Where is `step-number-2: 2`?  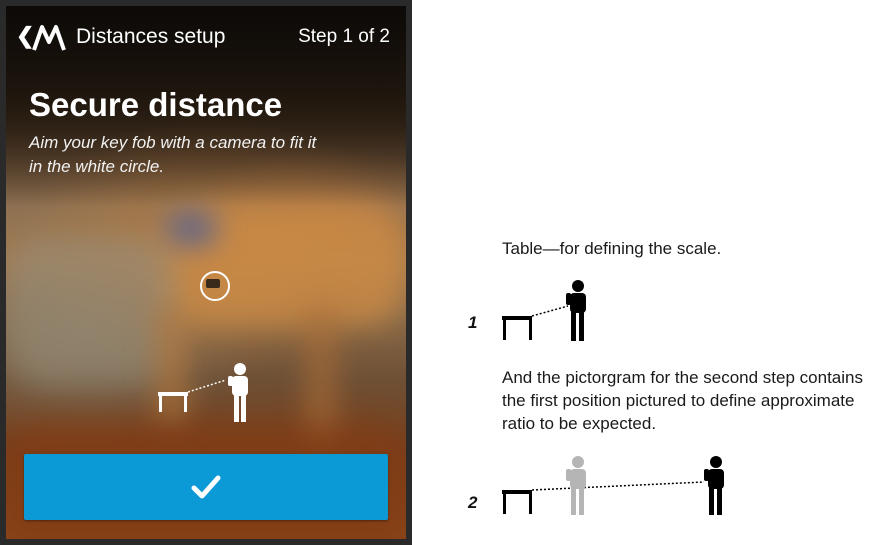
step-number-2: 2 is located at coordinates (473, 502).